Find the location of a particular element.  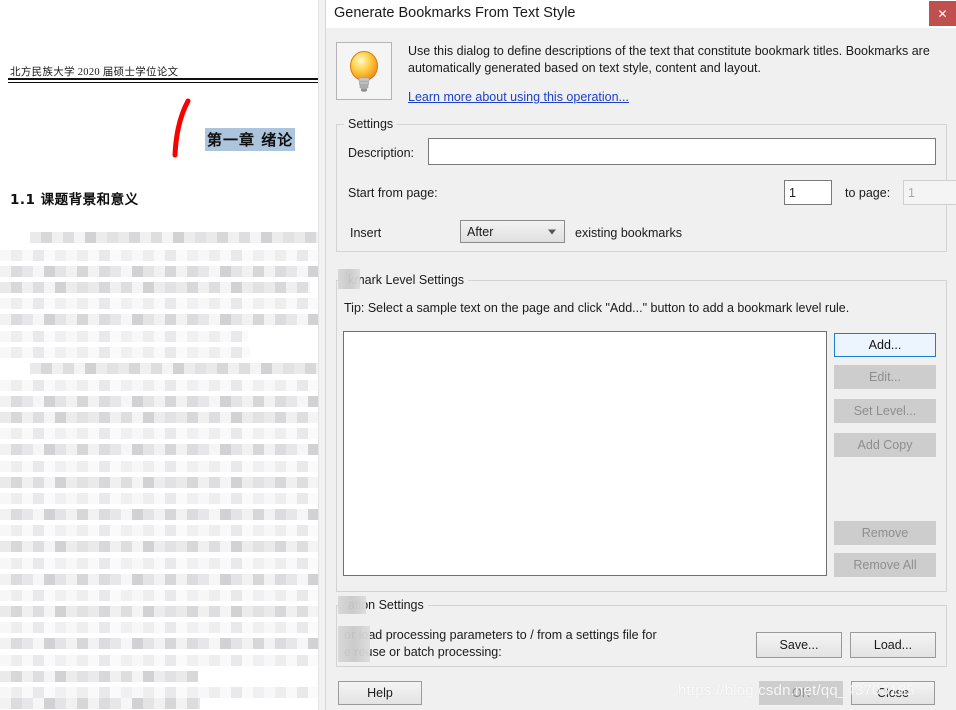

description-label: Description: is located at coordinates (381, 153).